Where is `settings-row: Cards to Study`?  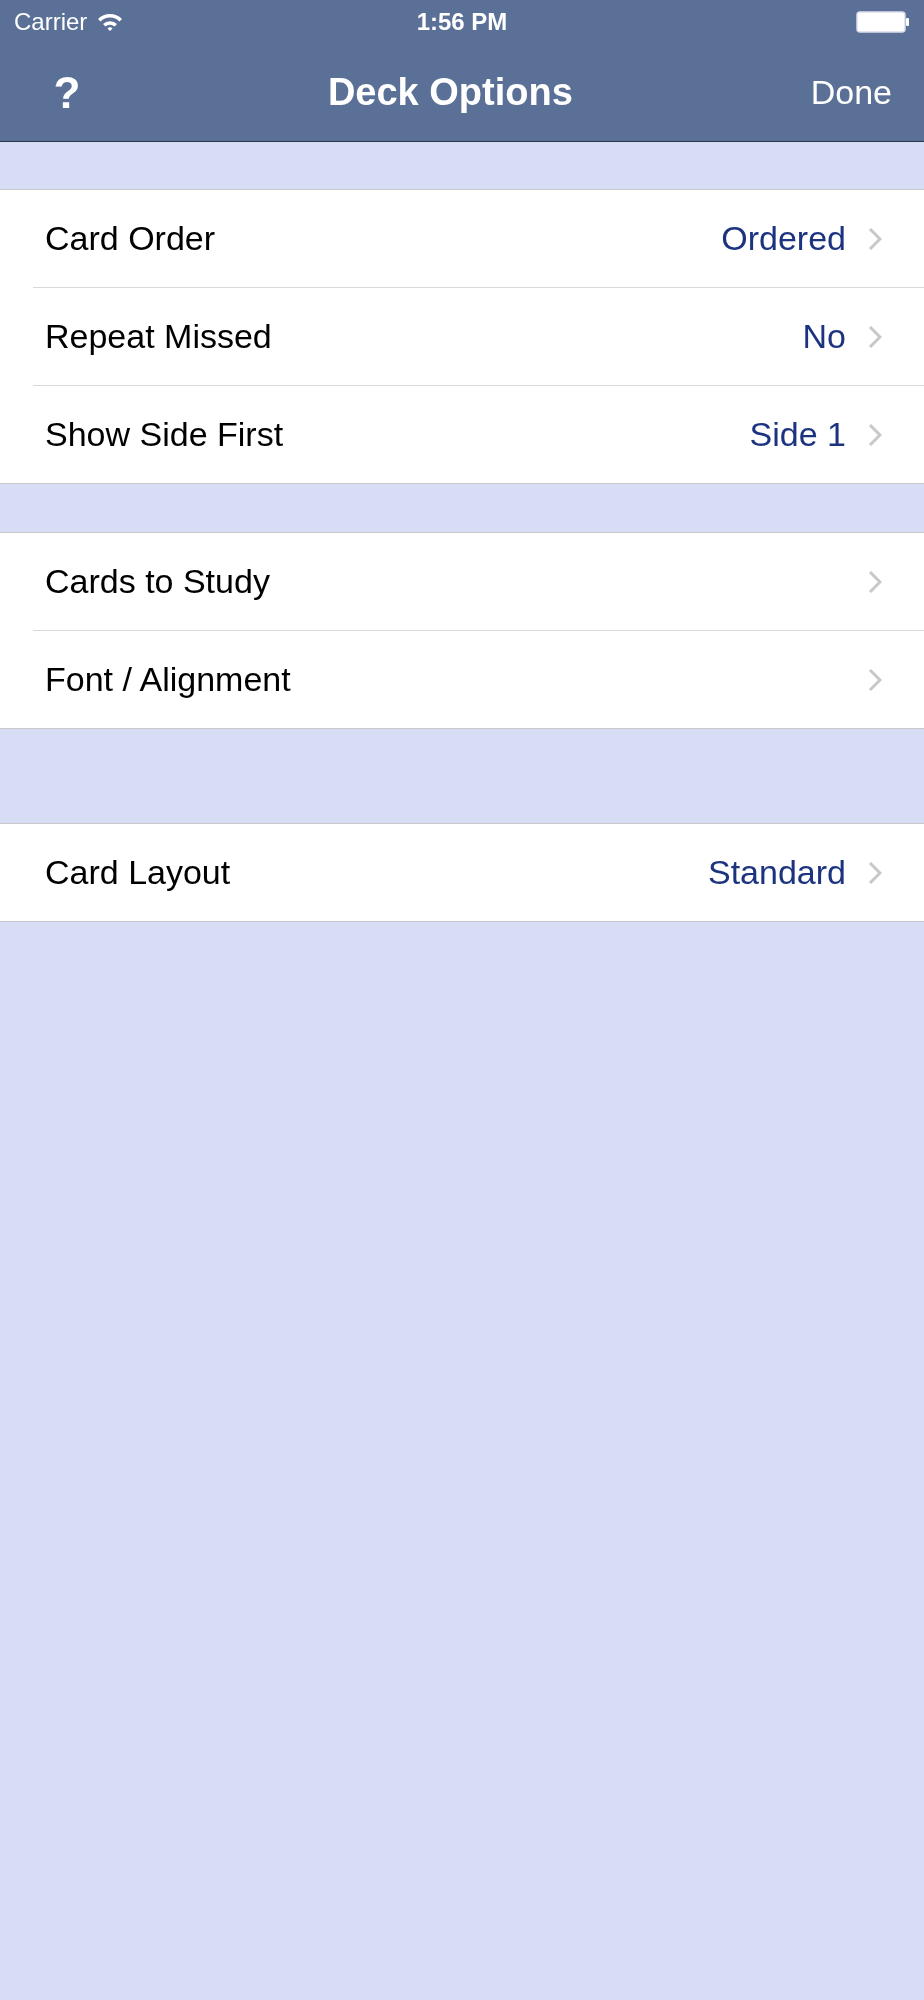 settings-row: Cards to Study is located at coordinates (478, 582).